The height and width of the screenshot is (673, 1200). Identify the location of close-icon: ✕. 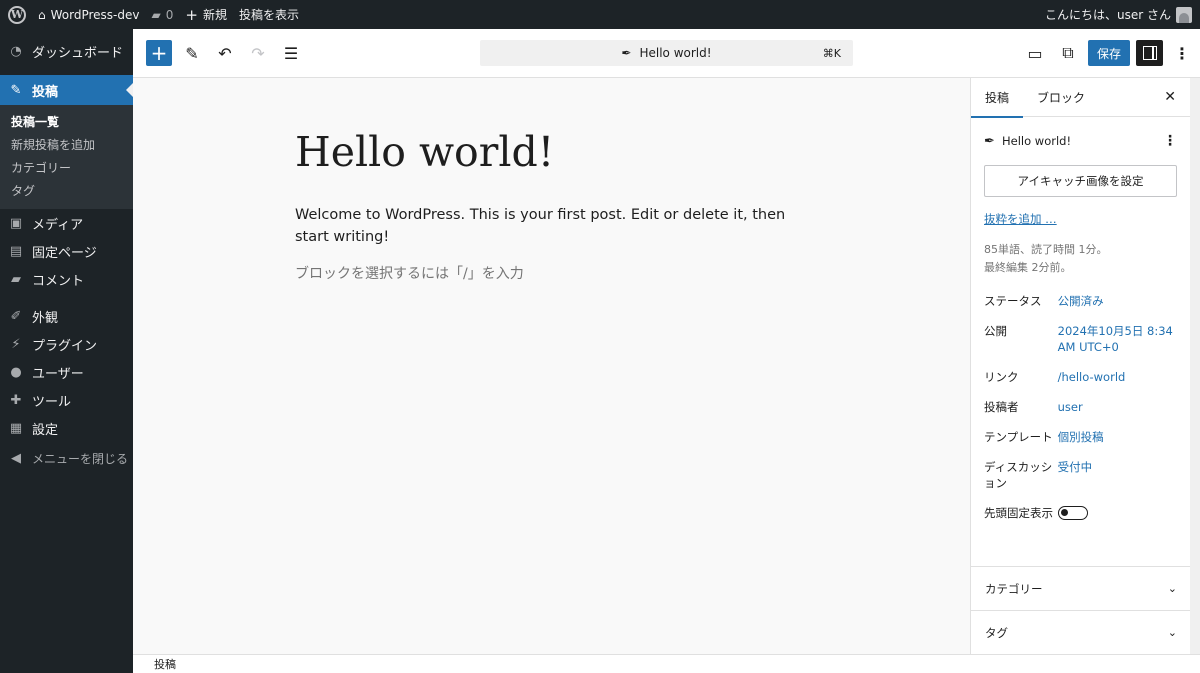
(1170, 97).